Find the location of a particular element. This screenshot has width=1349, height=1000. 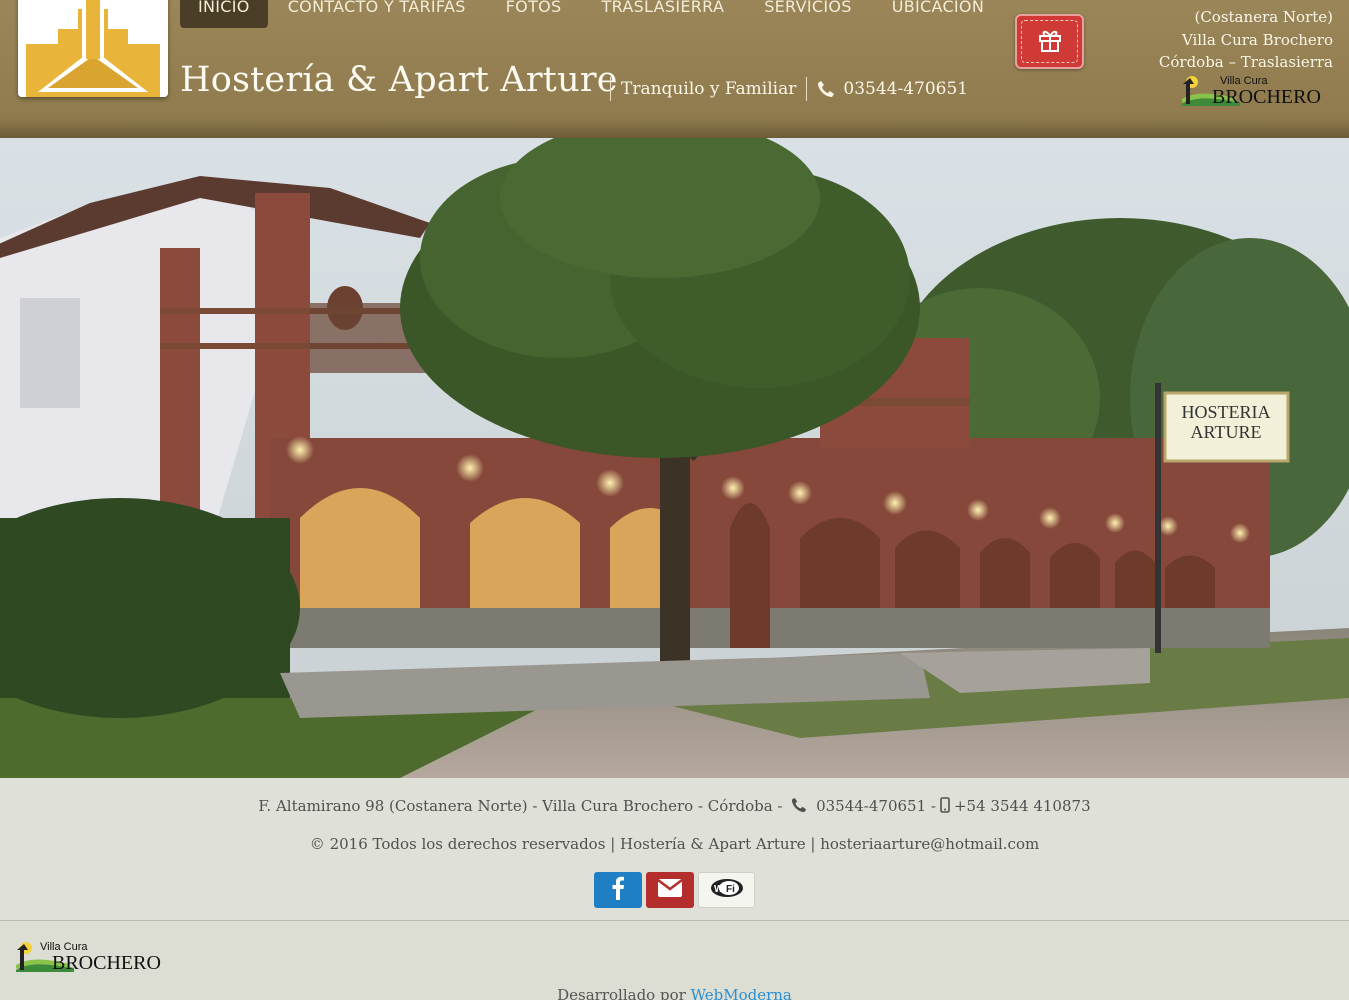

dev-prefix: Desarrollado por is located at coordinates (621, 993).